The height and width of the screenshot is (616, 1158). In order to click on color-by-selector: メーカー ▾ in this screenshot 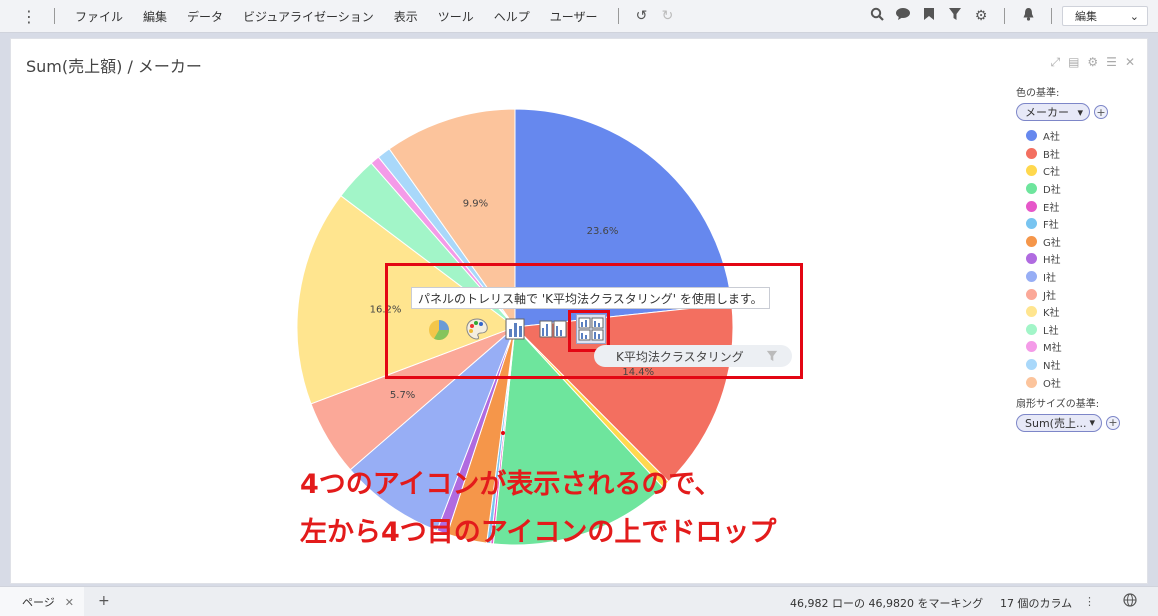, I will do `click(1053, 112)`.